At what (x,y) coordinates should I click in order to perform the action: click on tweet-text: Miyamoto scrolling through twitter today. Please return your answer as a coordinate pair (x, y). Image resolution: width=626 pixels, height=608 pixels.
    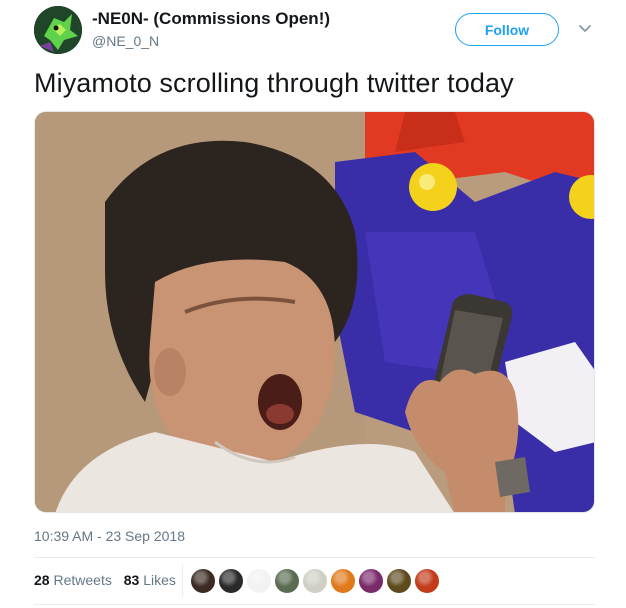
    Looking at the image, I should click on (274, 83).